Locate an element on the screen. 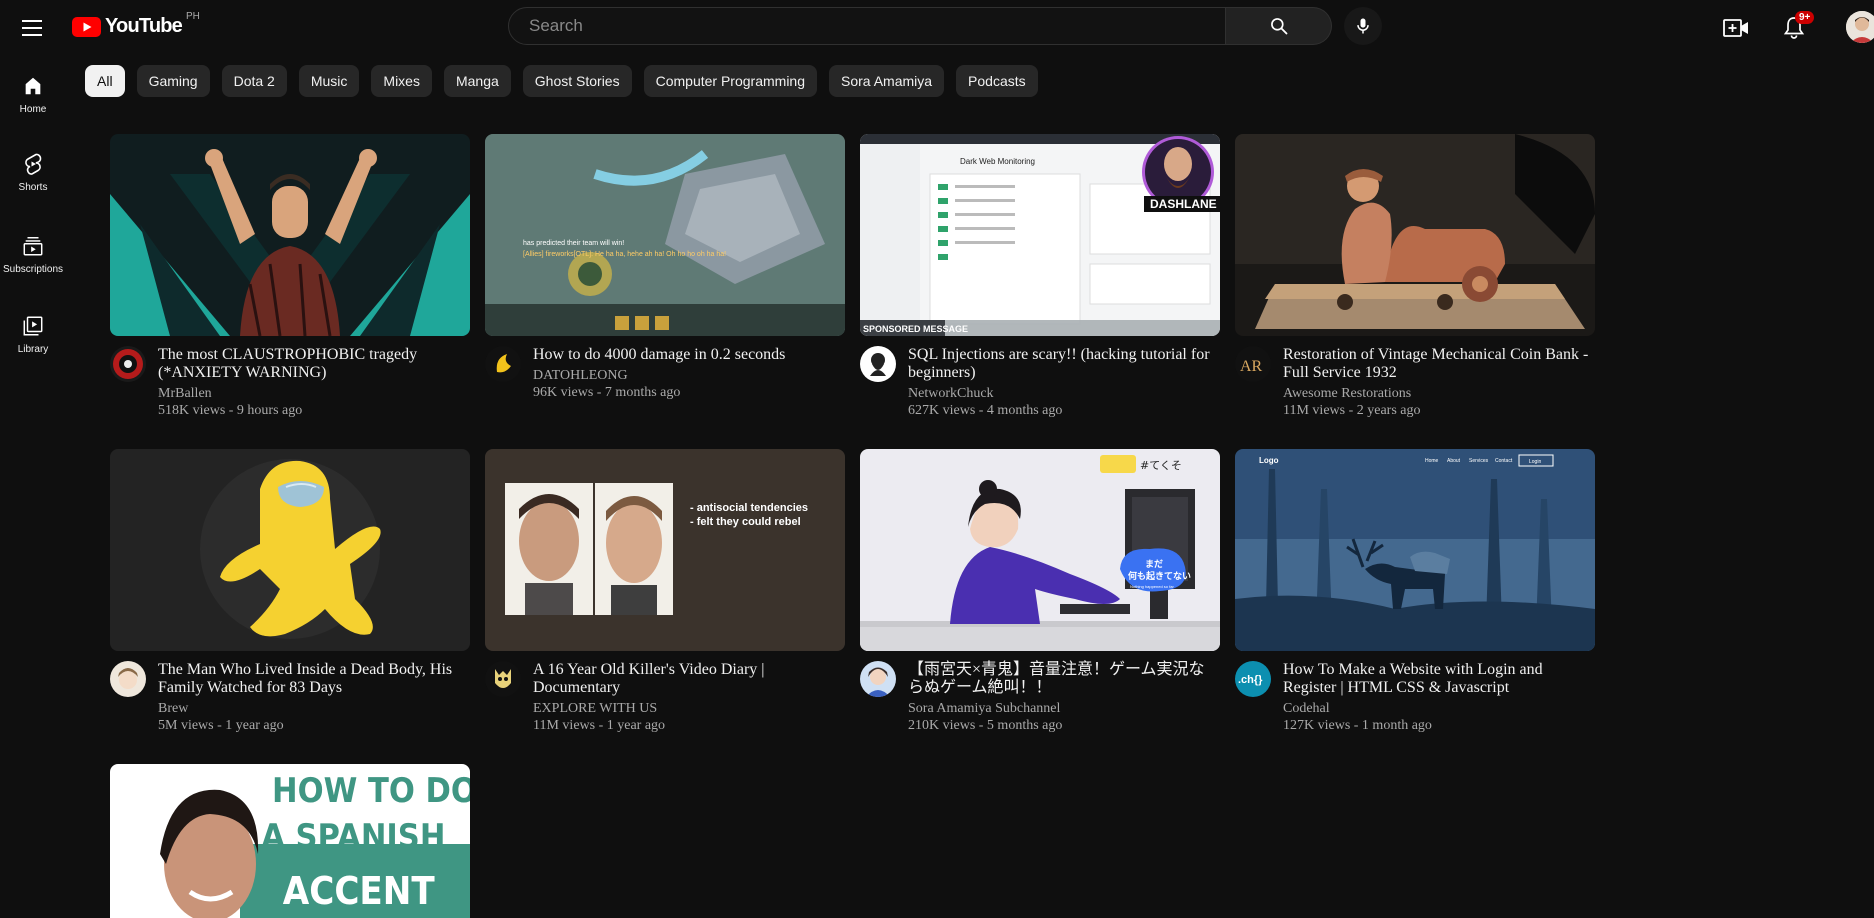 The image size is (1874, 918). sidebar-item-shorts: Shorts is located at coordinates (33, 169).